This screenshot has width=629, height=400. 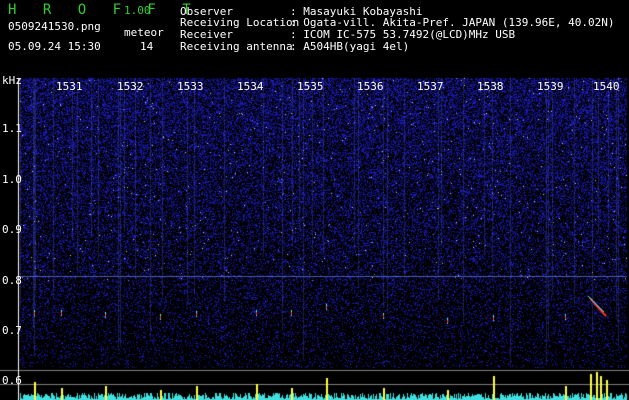 I want to click on meteor-count: 14, so click(x=147, y=46).